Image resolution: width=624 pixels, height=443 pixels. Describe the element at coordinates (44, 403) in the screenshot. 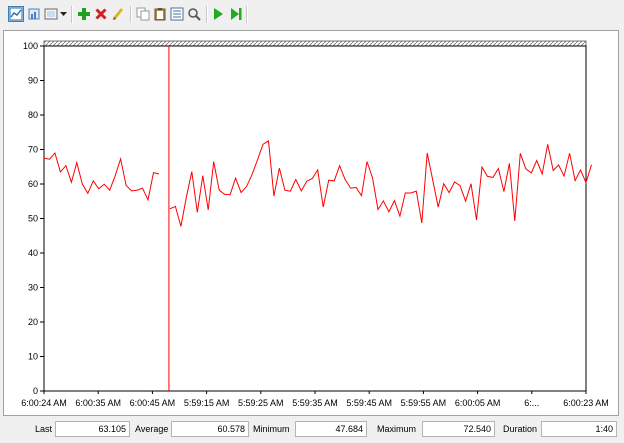

I see `x-tick-label: 6:00:24 AM` at that location.